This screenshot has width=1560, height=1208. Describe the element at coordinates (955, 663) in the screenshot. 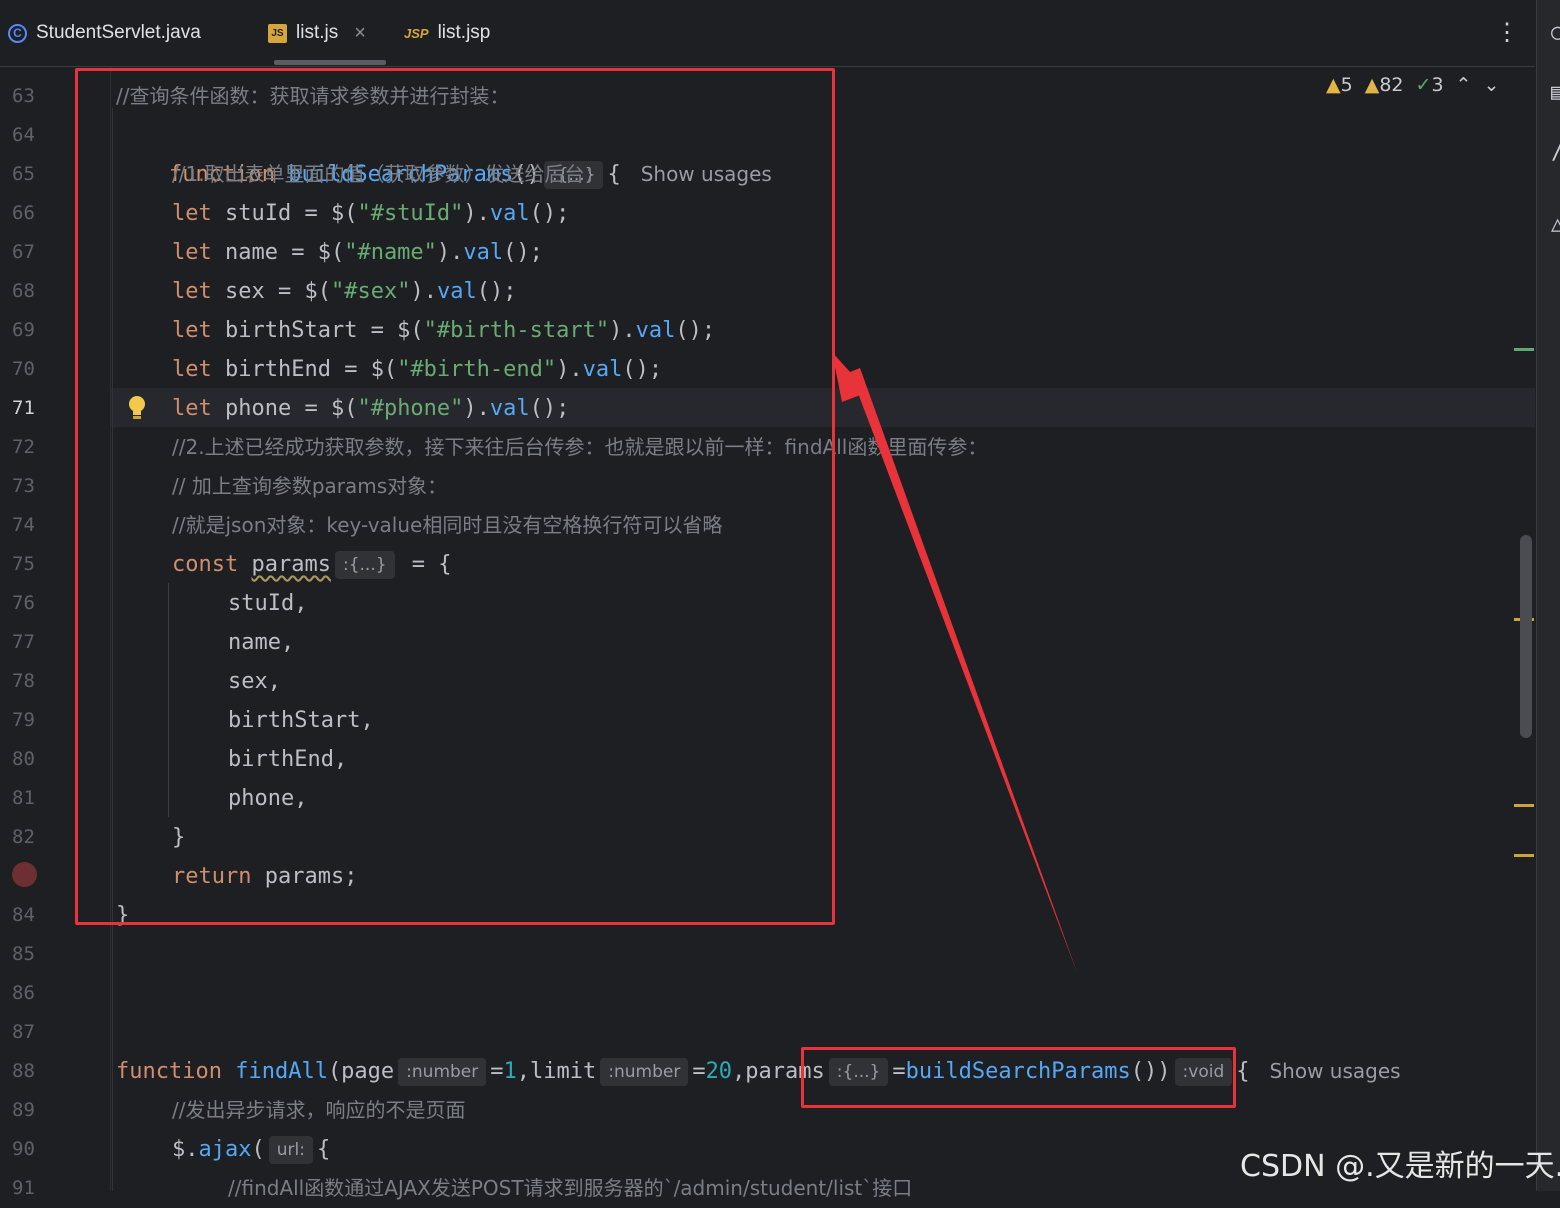

I see `annotation-arrow` at that location.